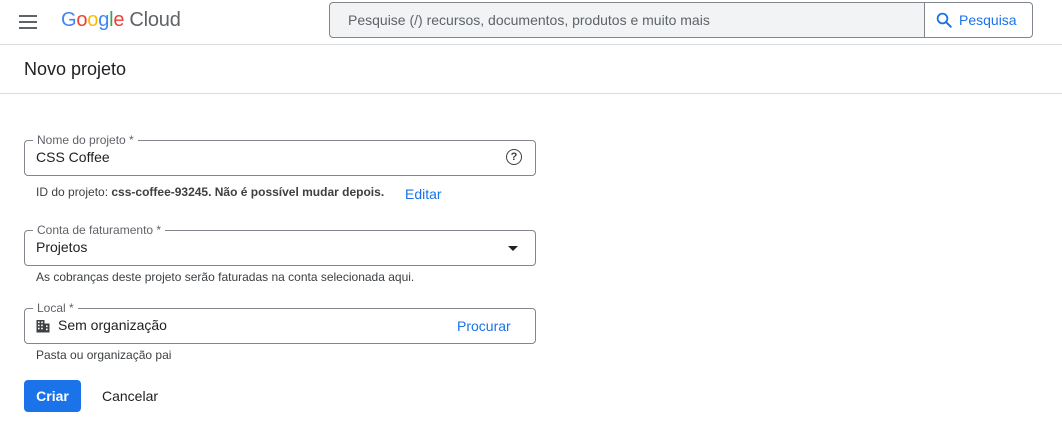 The height and width of the screenshot is (427, 1062). I want to click on logo-letter: e, so click(119, 20).